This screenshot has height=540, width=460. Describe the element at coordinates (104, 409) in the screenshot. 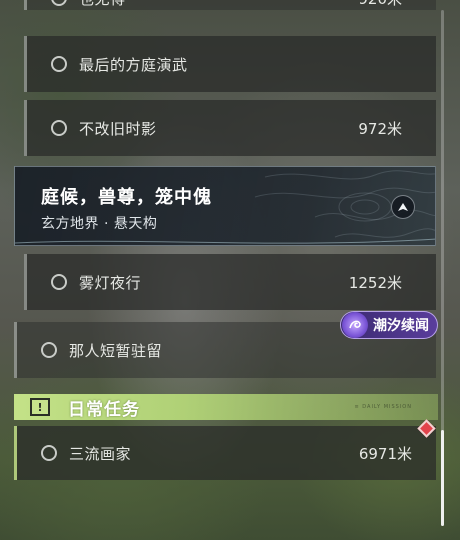

I see `daily-missions-title: 日常任务` at that location.